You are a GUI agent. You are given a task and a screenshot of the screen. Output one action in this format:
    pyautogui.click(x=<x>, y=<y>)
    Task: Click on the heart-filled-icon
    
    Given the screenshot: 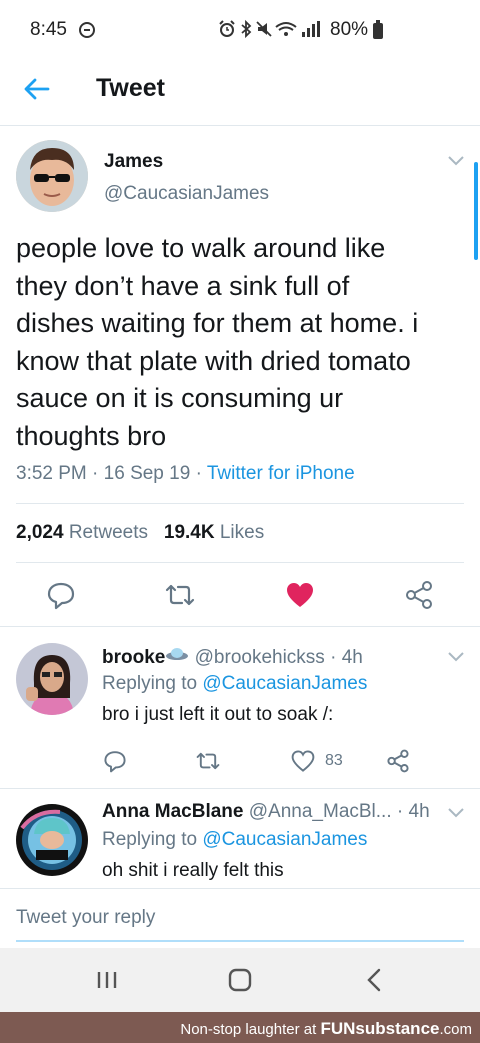 What is the action you would take?
    pyautogui.click(x=300, y=595)
    